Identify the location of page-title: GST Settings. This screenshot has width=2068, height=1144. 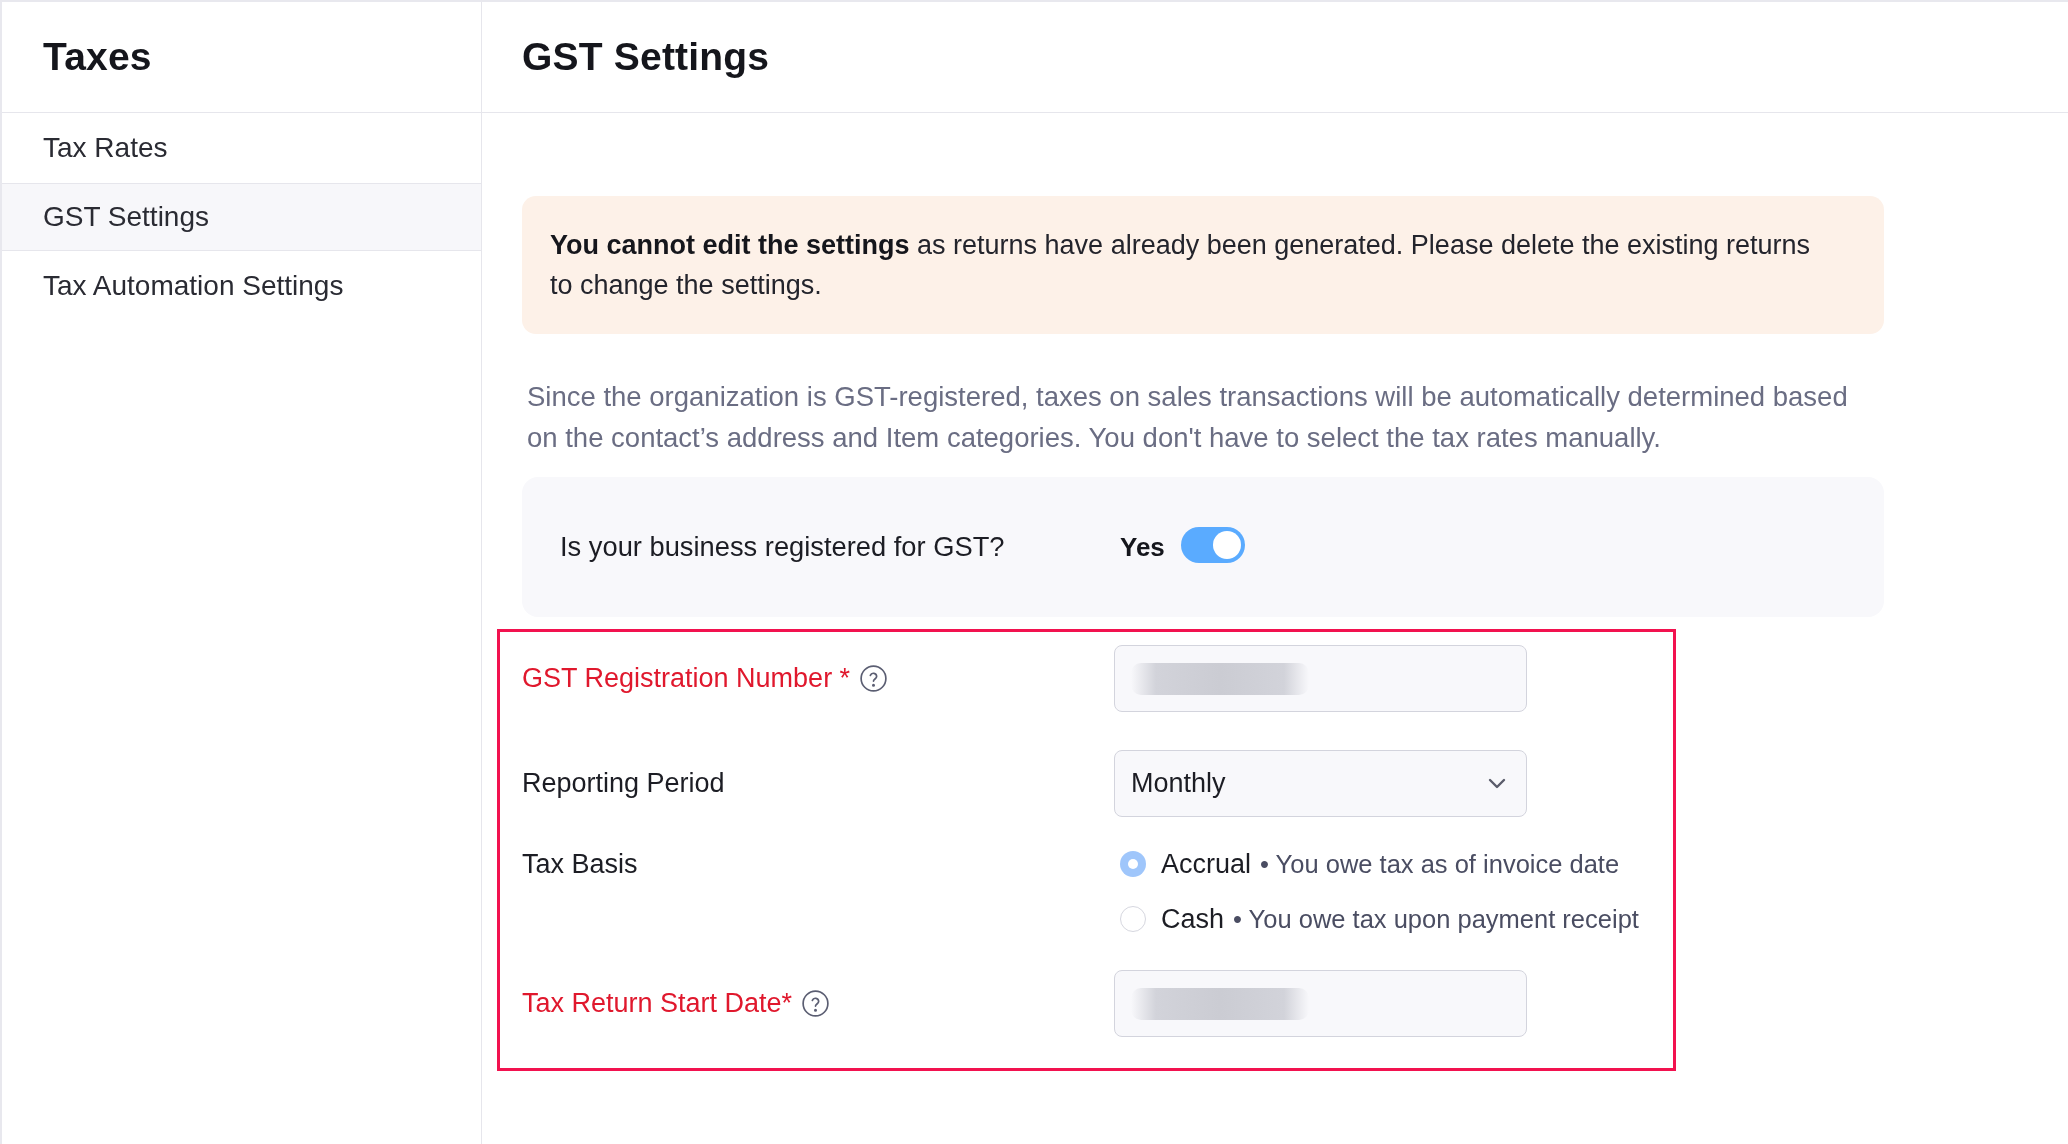
(646, 57).